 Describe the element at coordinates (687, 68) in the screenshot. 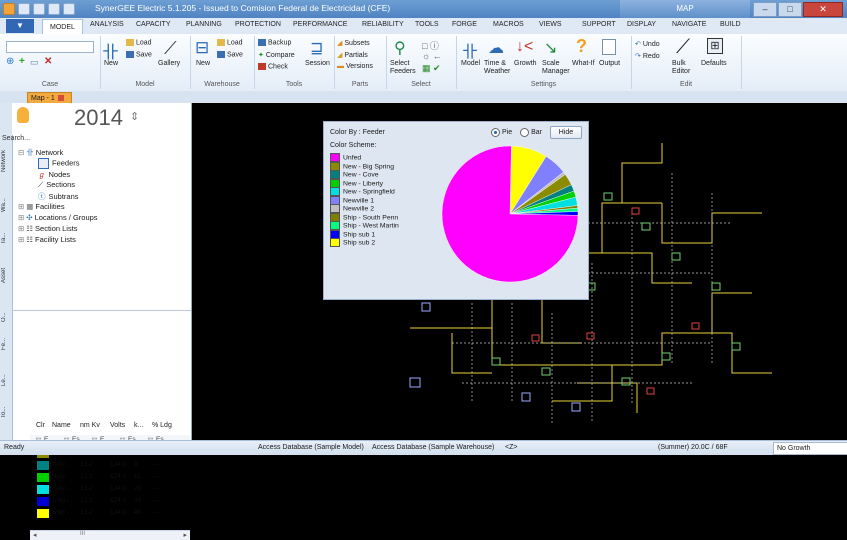

I see `bulk-editor-button: Bulk Editor` at that location.